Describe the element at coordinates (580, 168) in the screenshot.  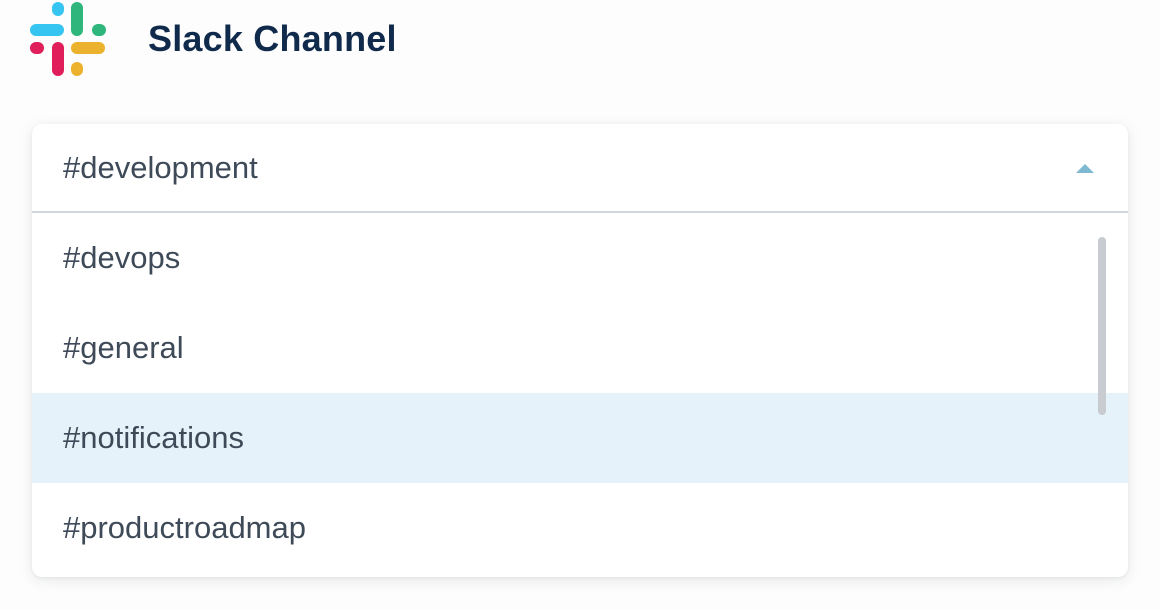
I see `channel-select: #development` at that location.